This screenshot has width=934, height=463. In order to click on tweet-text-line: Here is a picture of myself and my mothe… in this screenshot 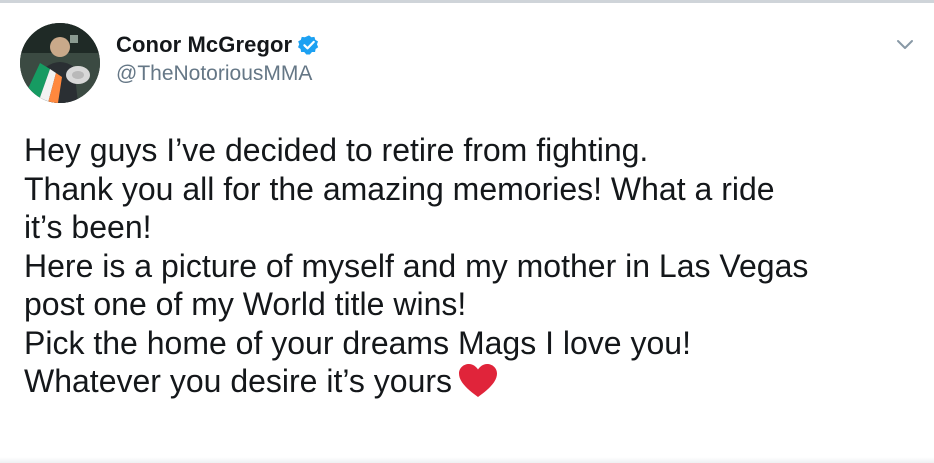, I will do `click(416, 265)`.